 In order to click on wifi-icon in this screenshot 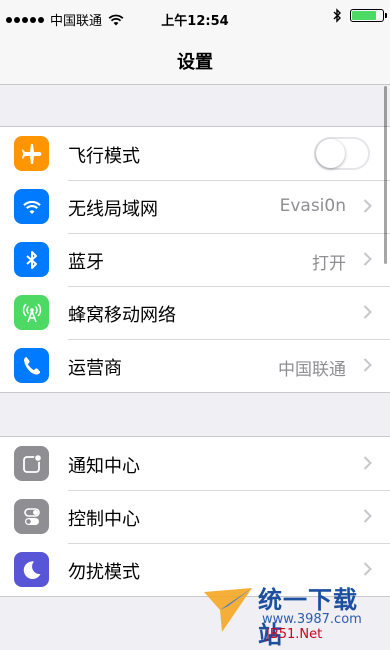, I will do `click(31, 206)`.